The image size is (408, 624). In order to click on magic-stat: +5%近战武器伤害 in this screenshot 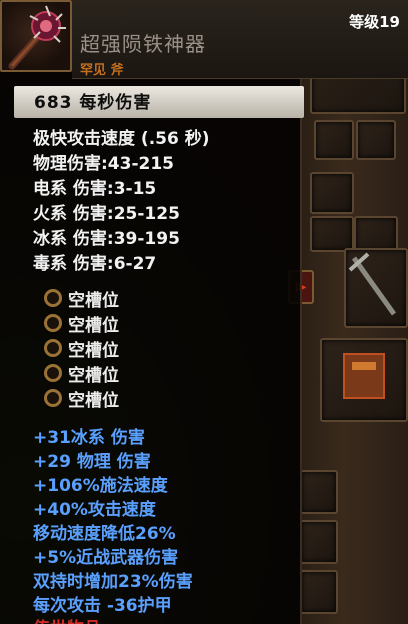, I will do `click(106, 558)`.